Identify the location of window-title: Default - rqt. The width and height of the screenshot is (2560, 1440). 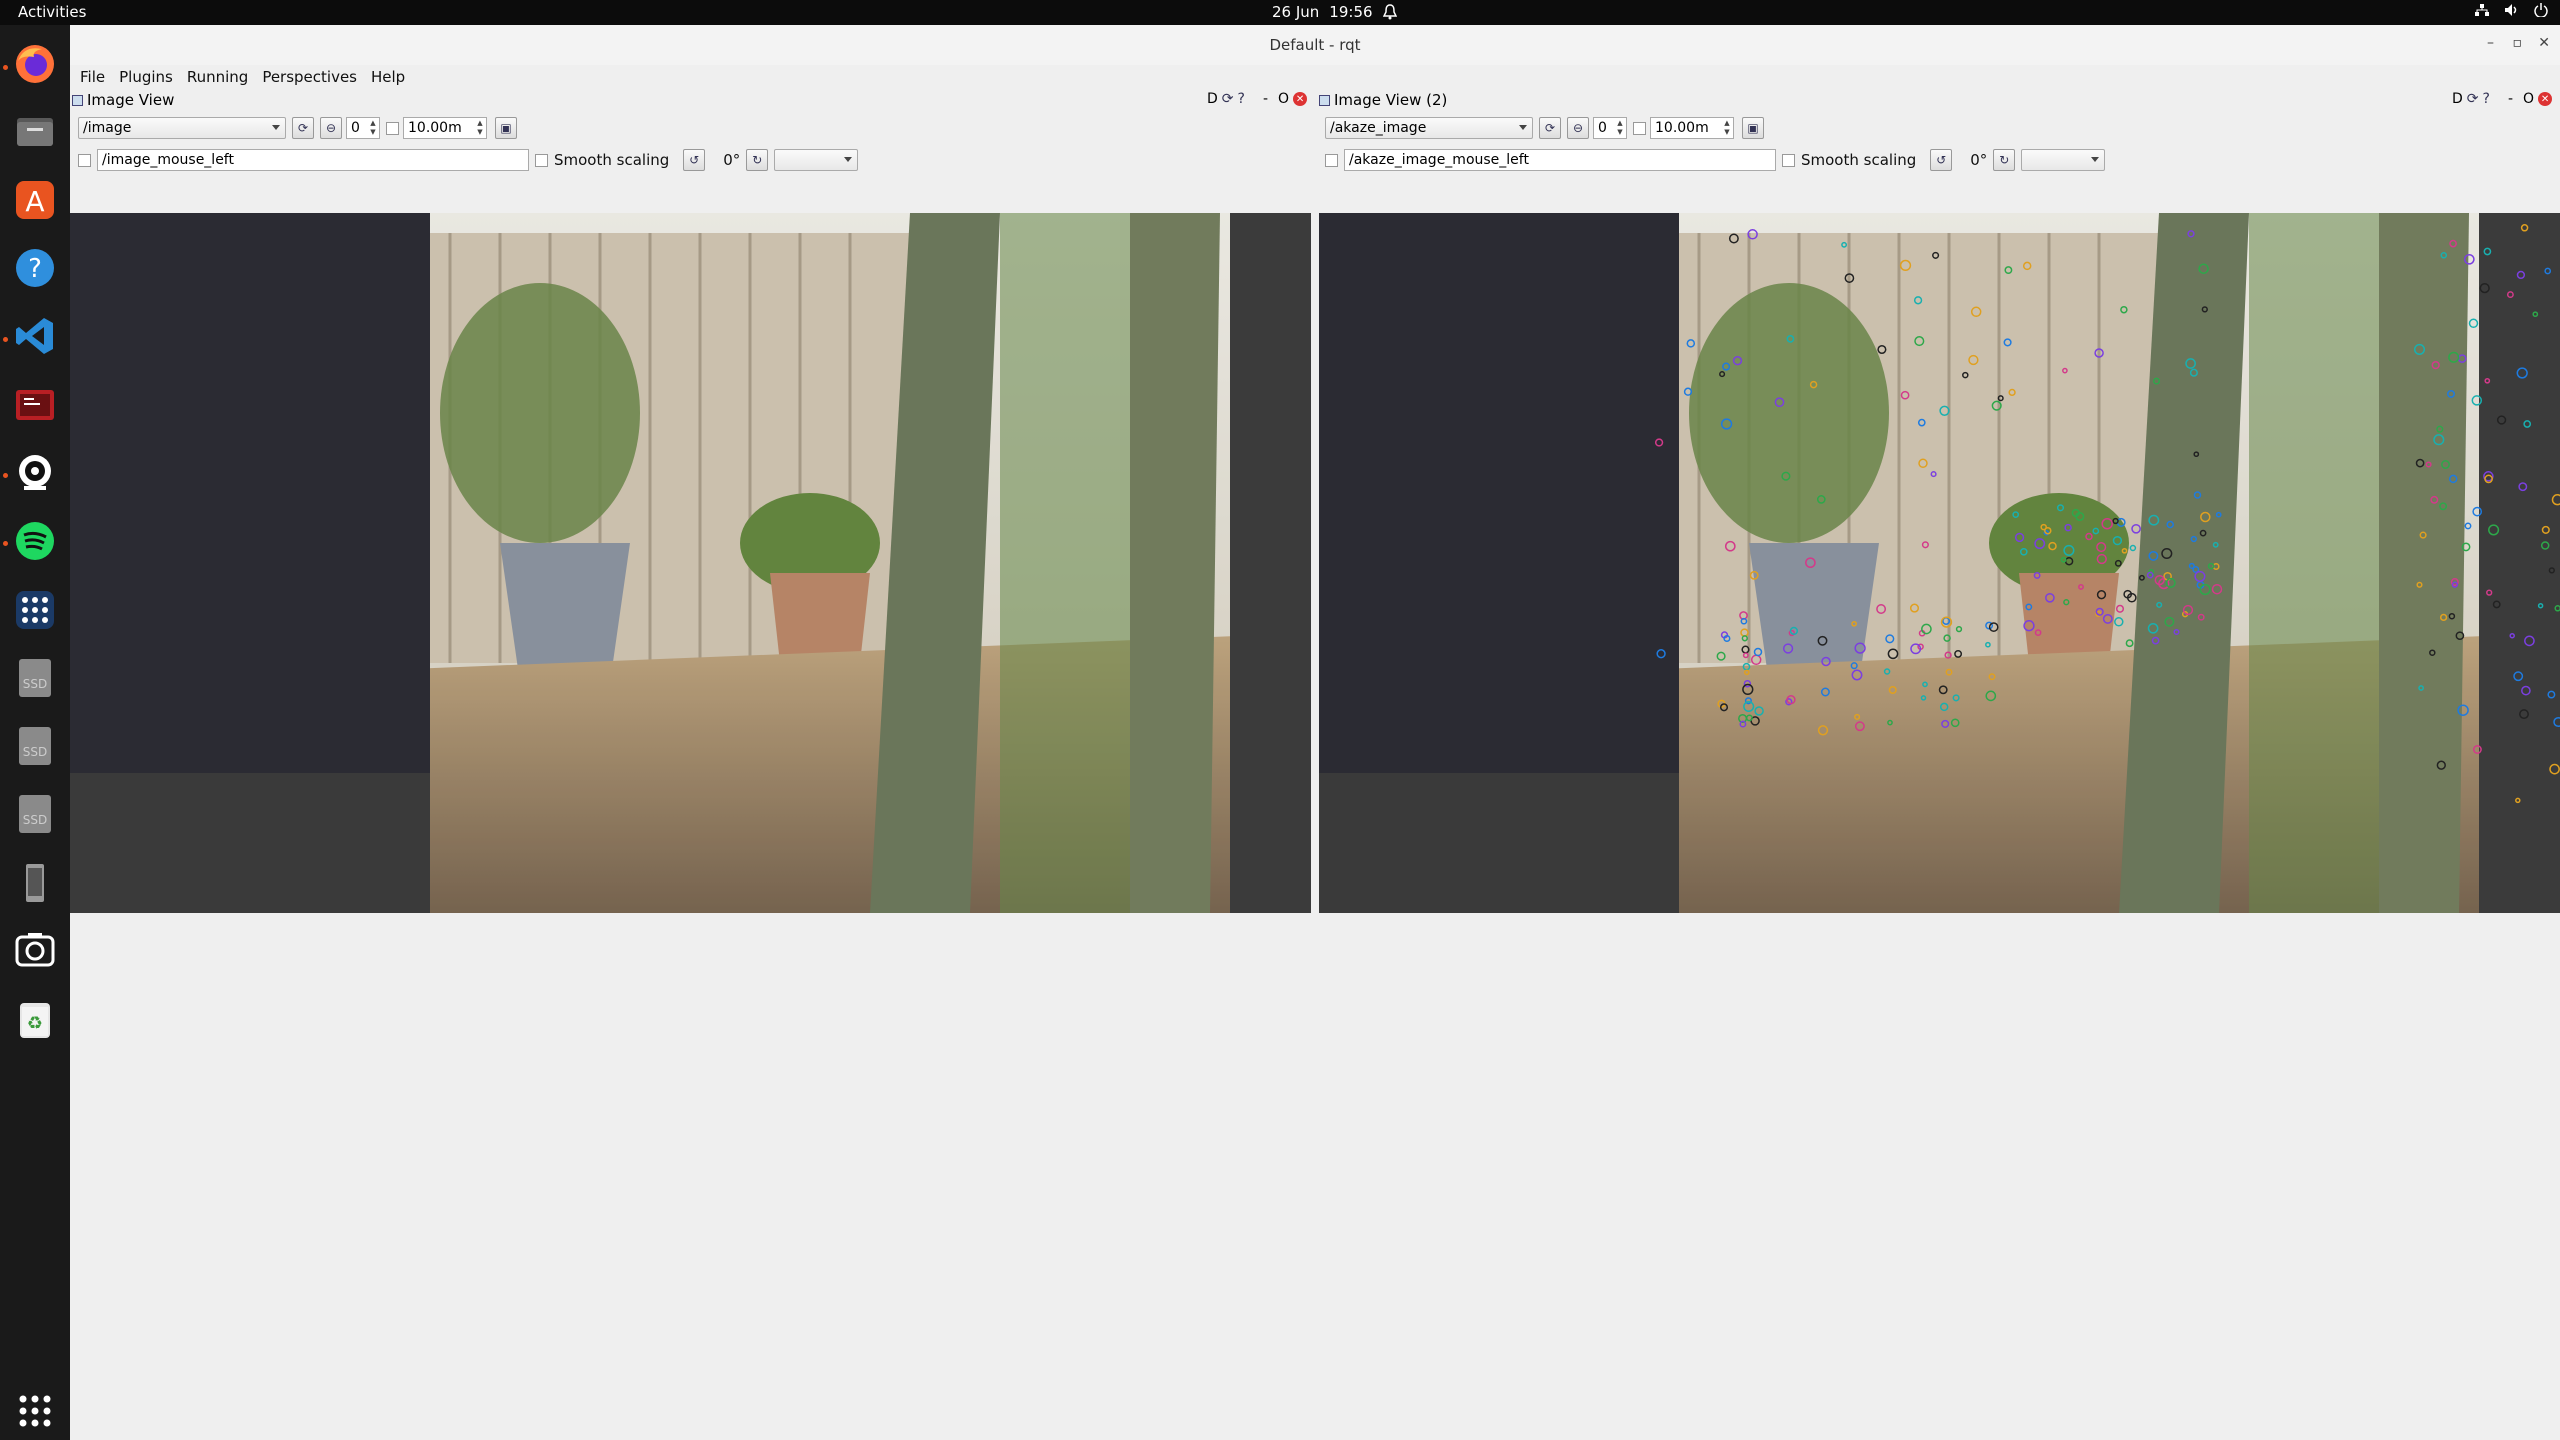
(1315, 45).